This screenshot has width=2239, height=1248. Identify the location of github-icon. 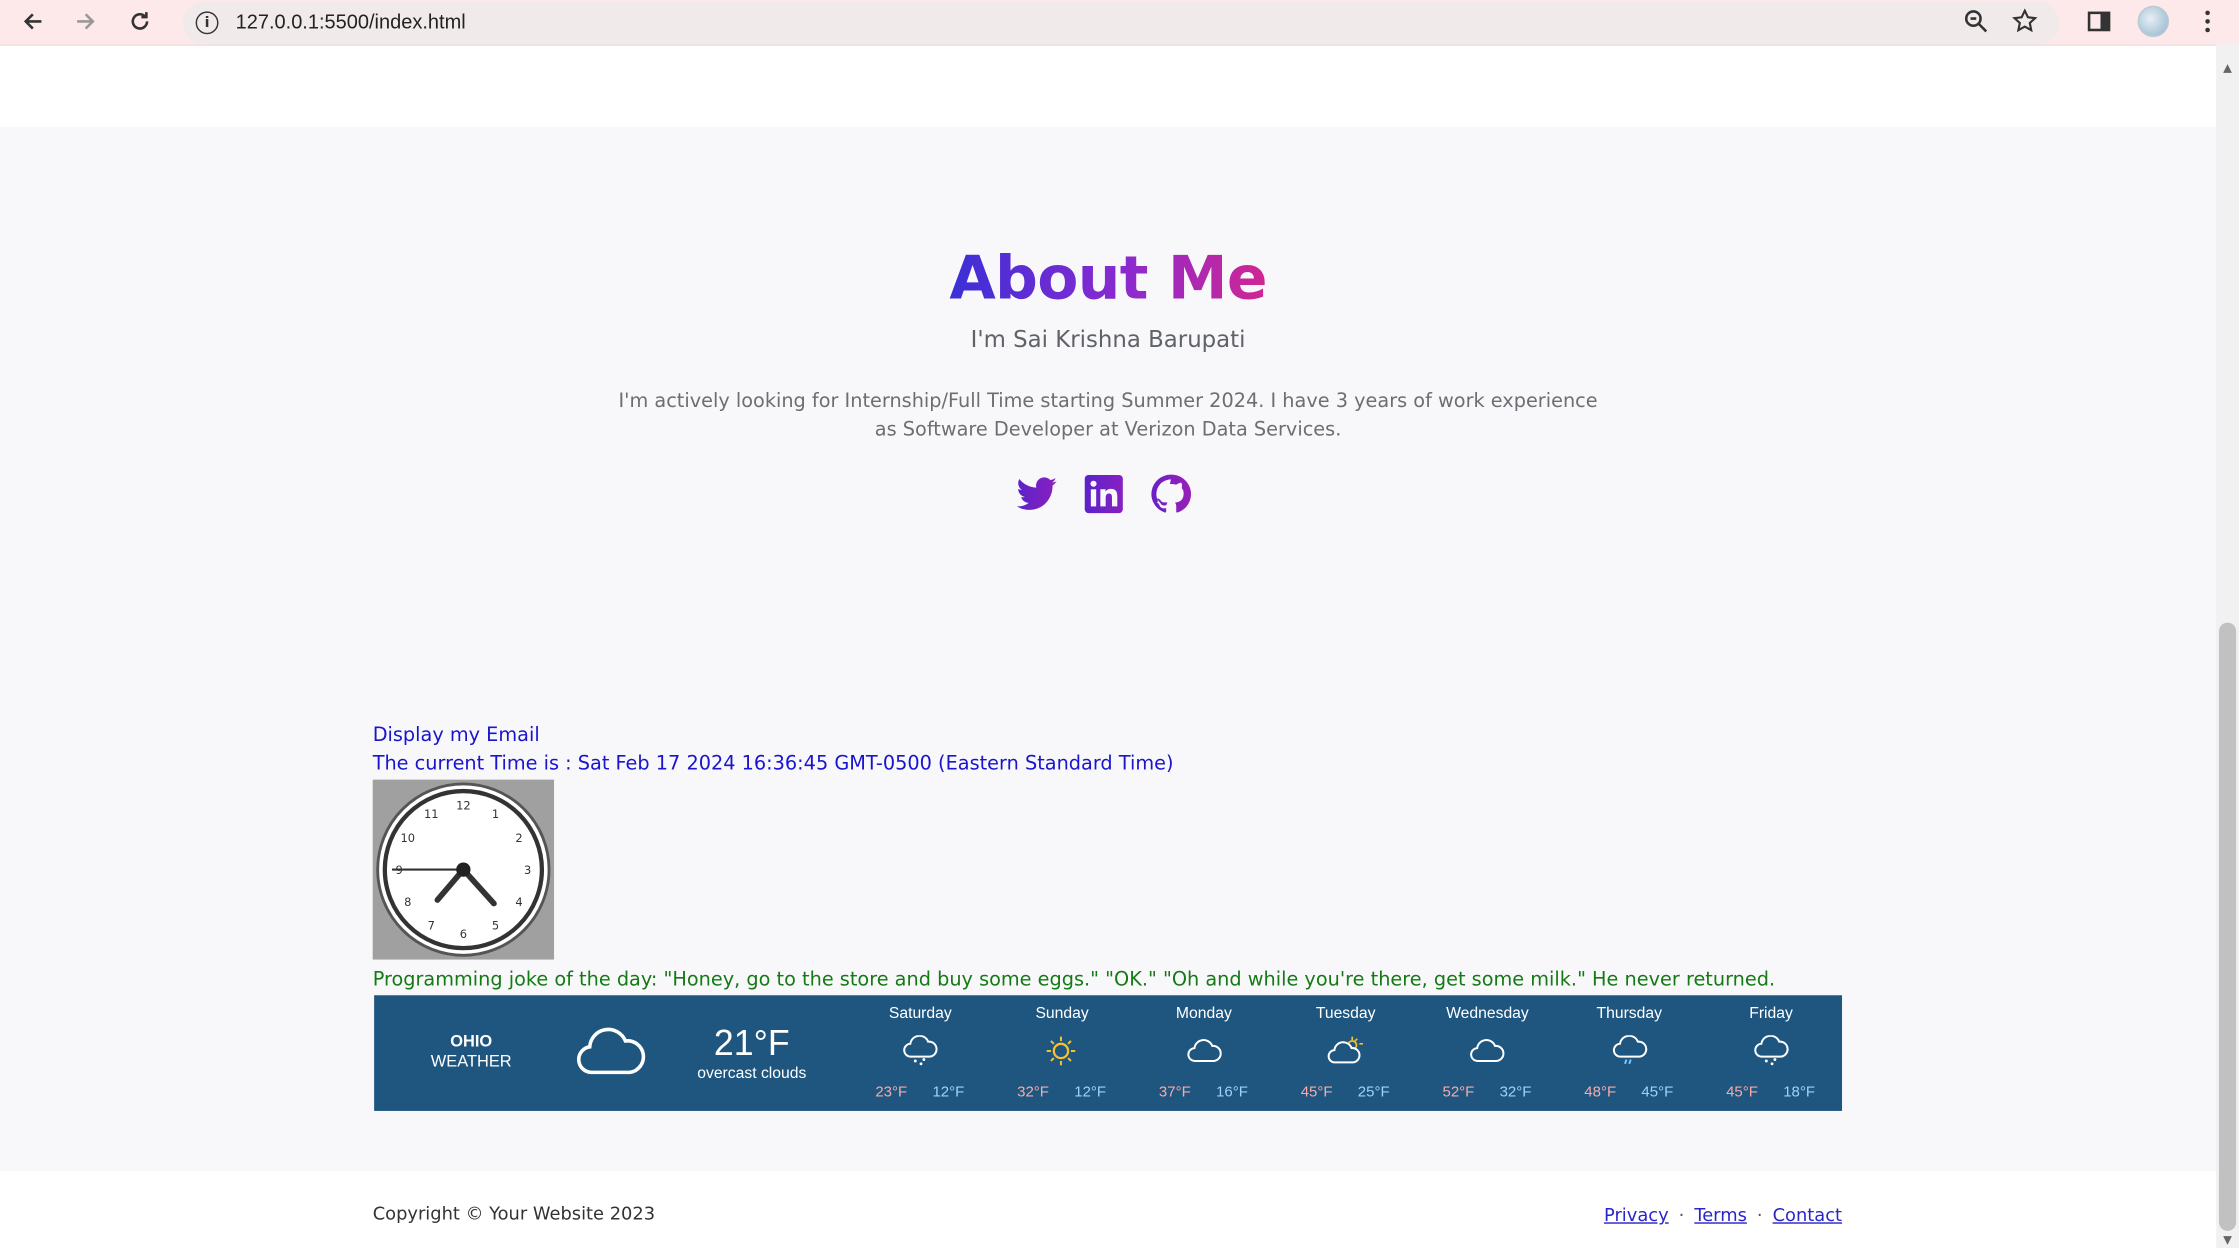
(1171, 494).